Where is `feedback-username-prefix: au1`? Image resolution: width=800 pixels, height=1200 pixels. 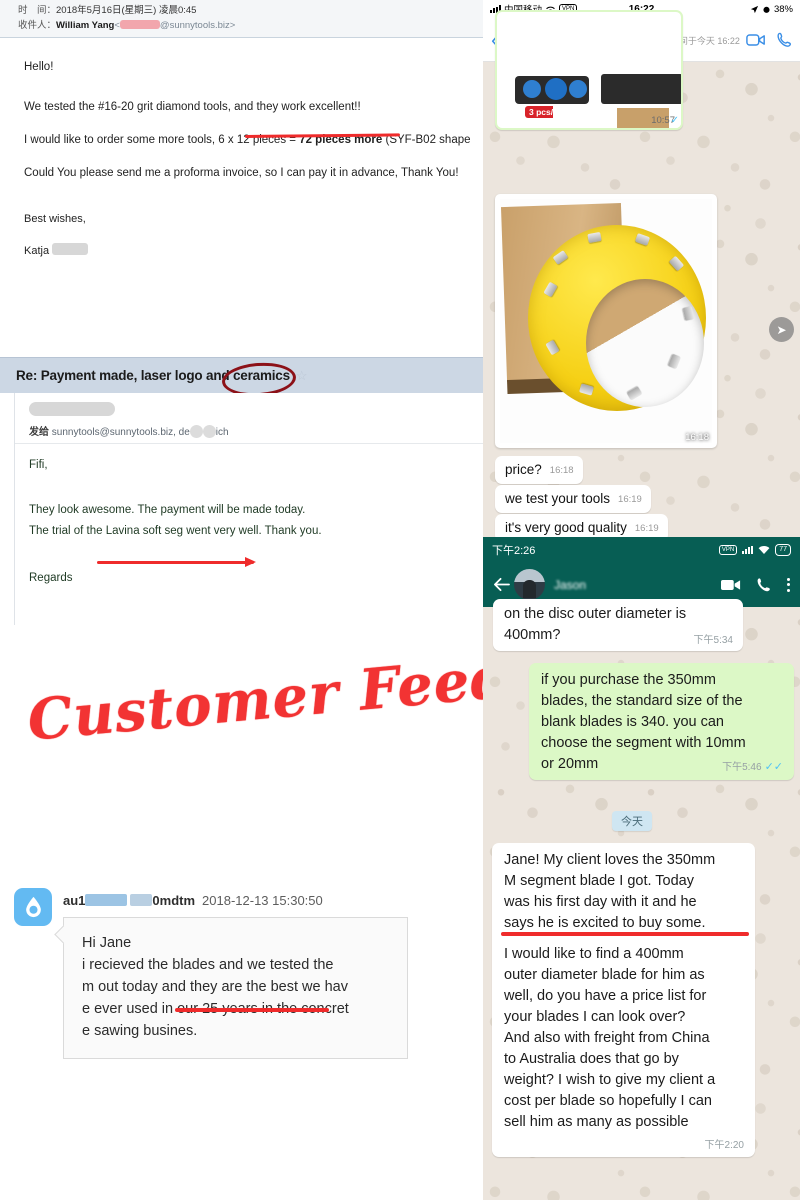
feedback-username-prefix: au1 is located at coordinates (74, 900).